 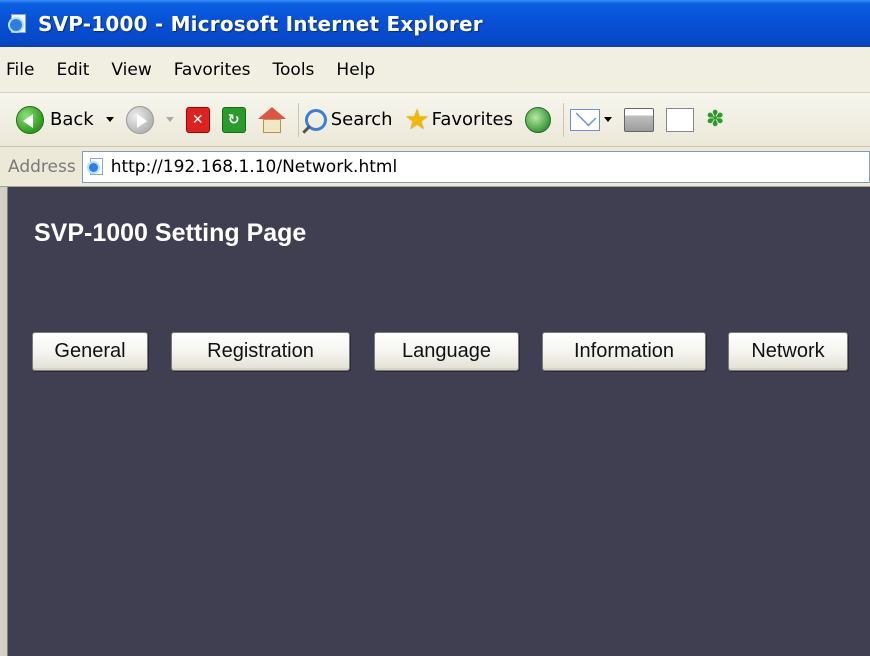 I want to click on home-button, so click(x=271, y=119).